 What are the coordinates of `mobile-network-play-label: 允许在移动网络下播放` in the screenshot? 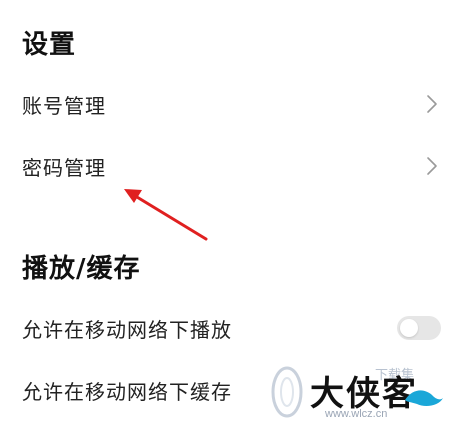 It's located at (127, 329).